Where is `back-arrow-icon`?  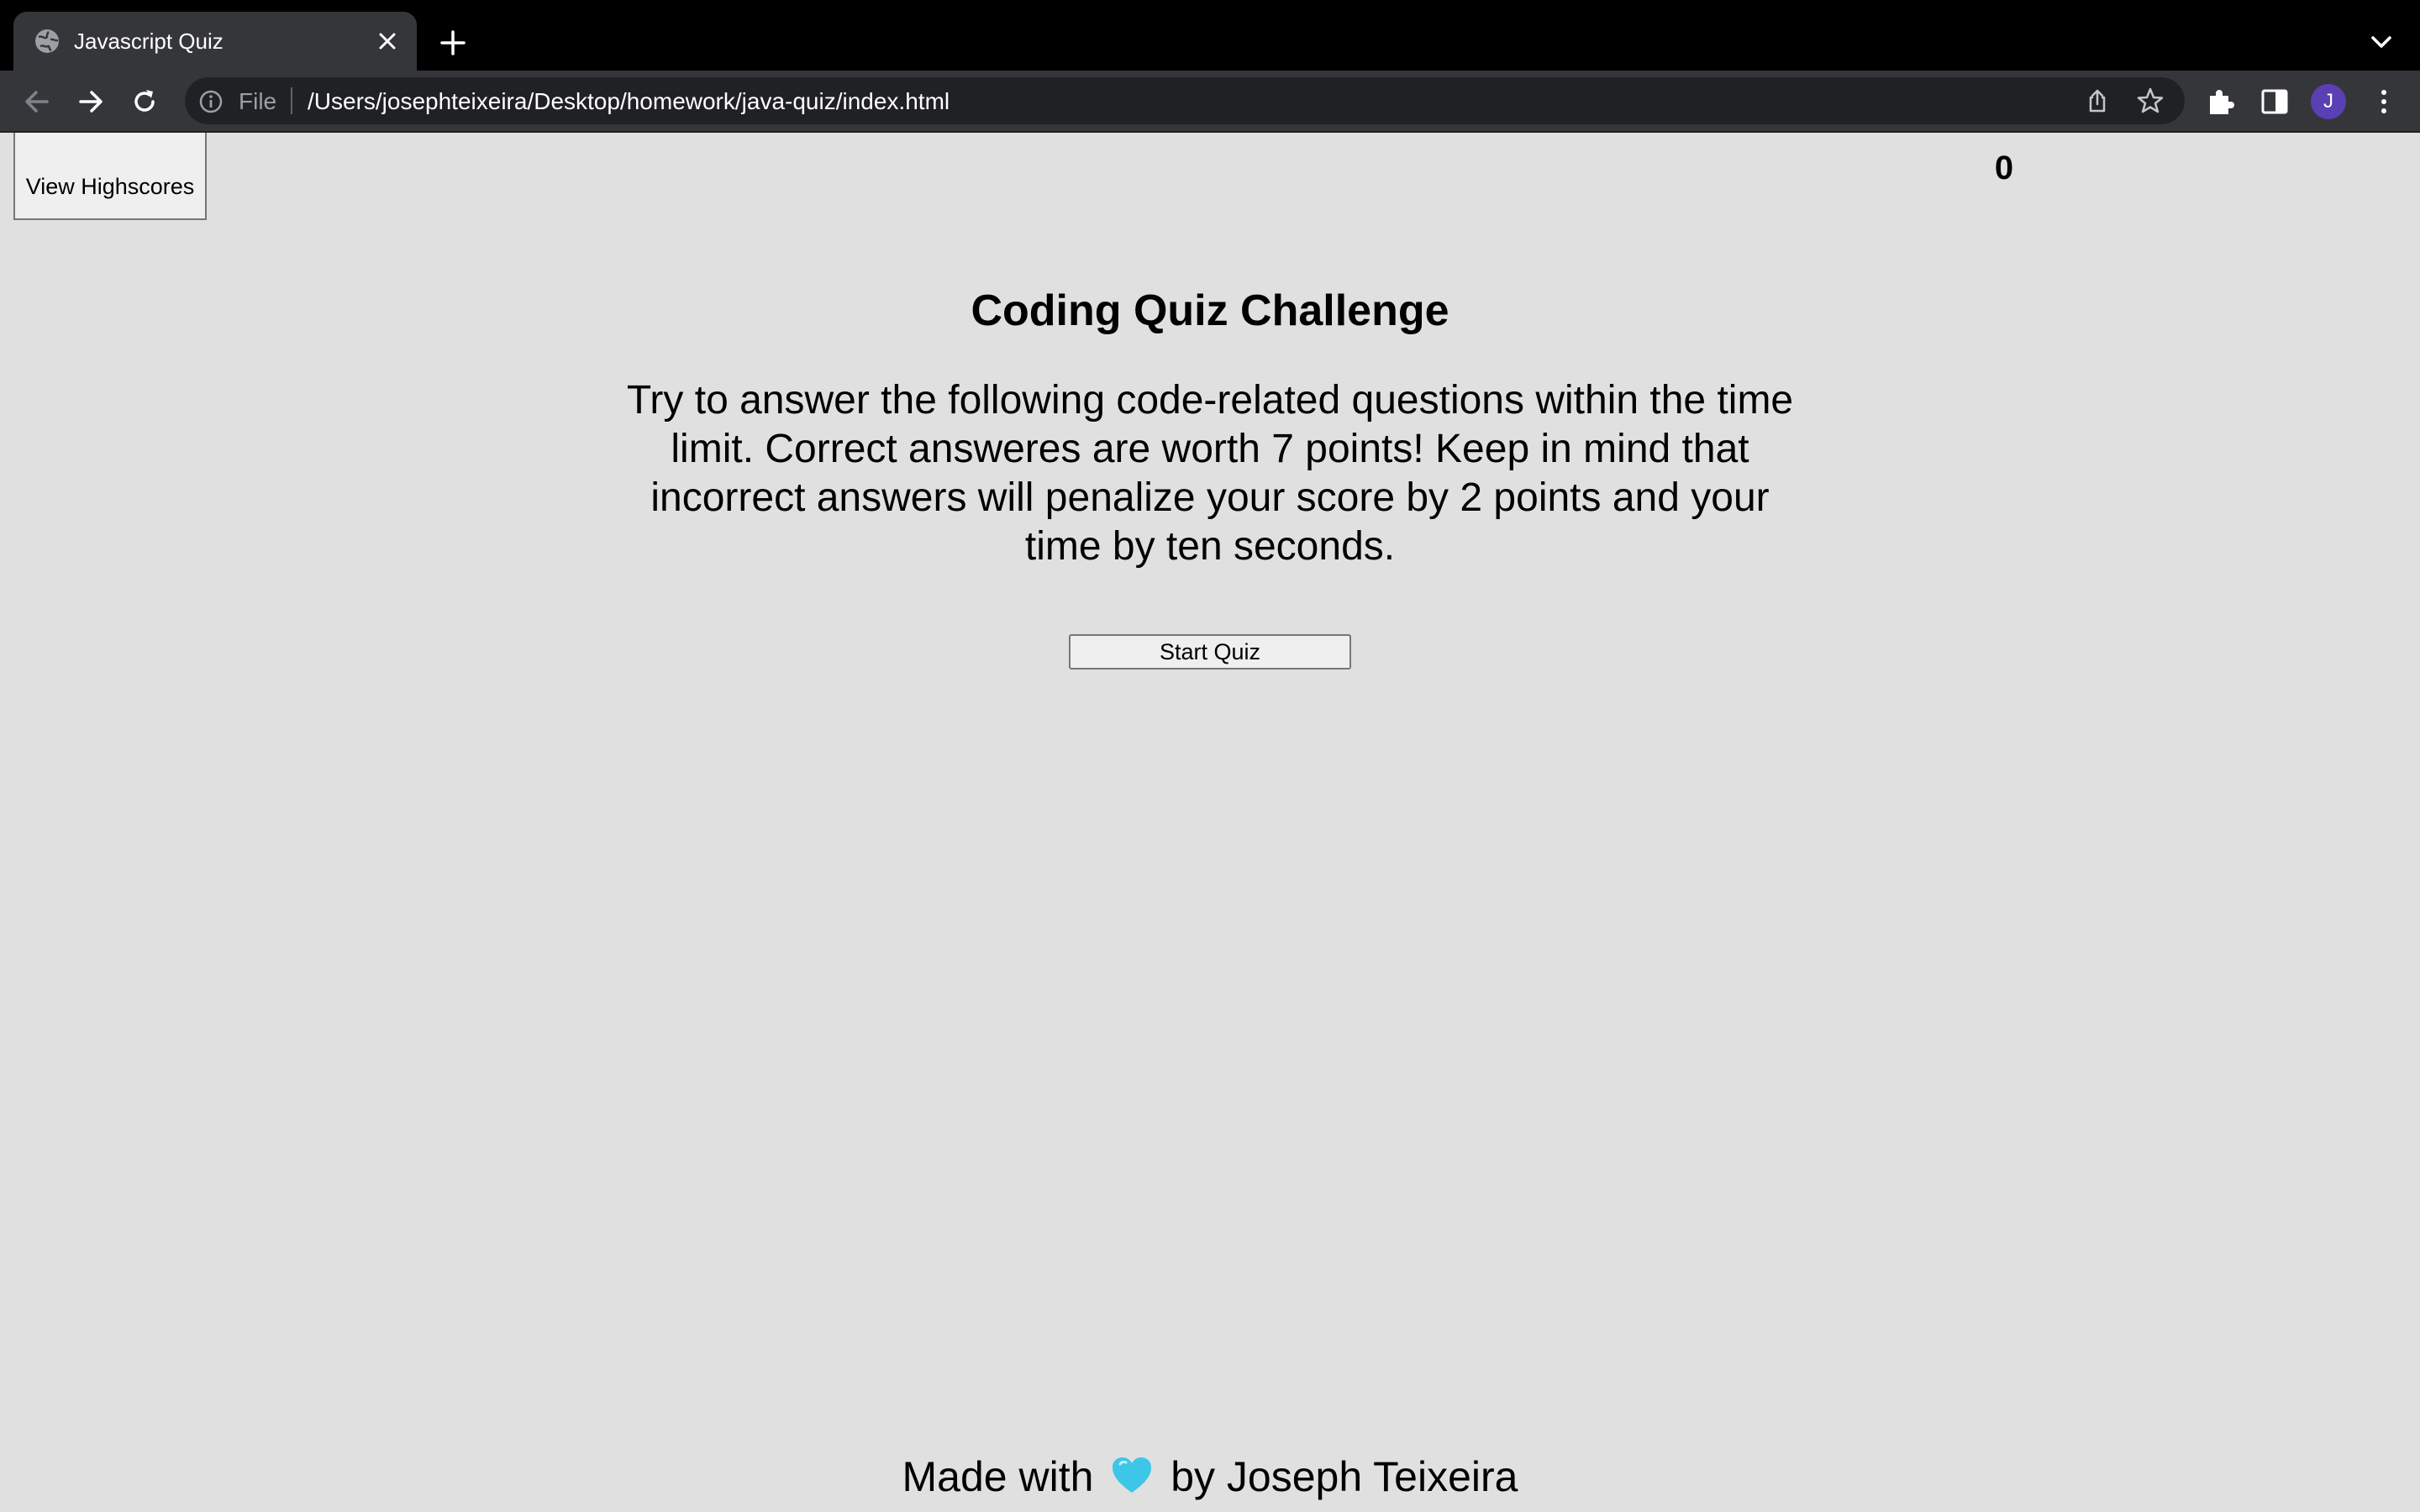 back-arrow-icon is located at coordinates (37, 101).